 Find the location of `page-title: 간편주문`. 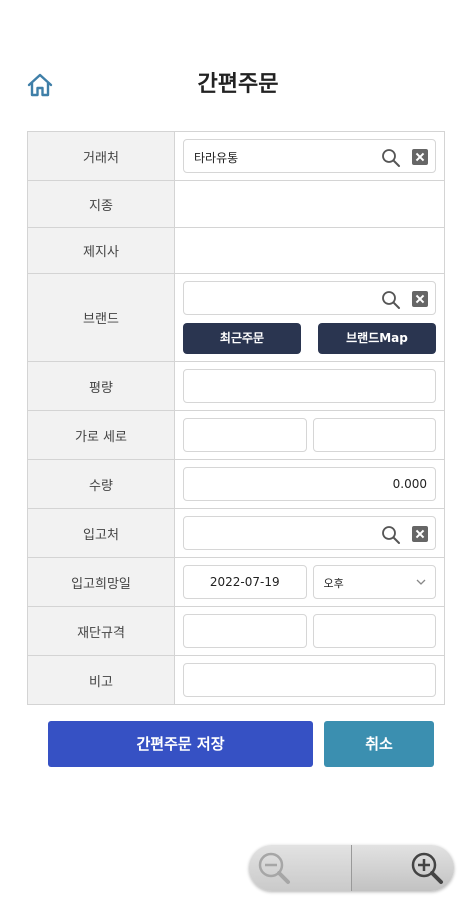

page-title: 간편주문 is located at coordinates (238, 84).